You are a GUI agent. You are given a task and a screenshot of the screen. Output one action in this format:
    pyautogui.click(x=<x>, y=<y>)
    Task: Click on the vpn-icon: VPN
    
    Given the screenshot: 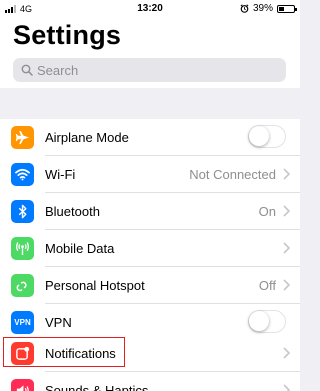 What is the action you would take?
    pyautogui.click(x=22, y=322)
    